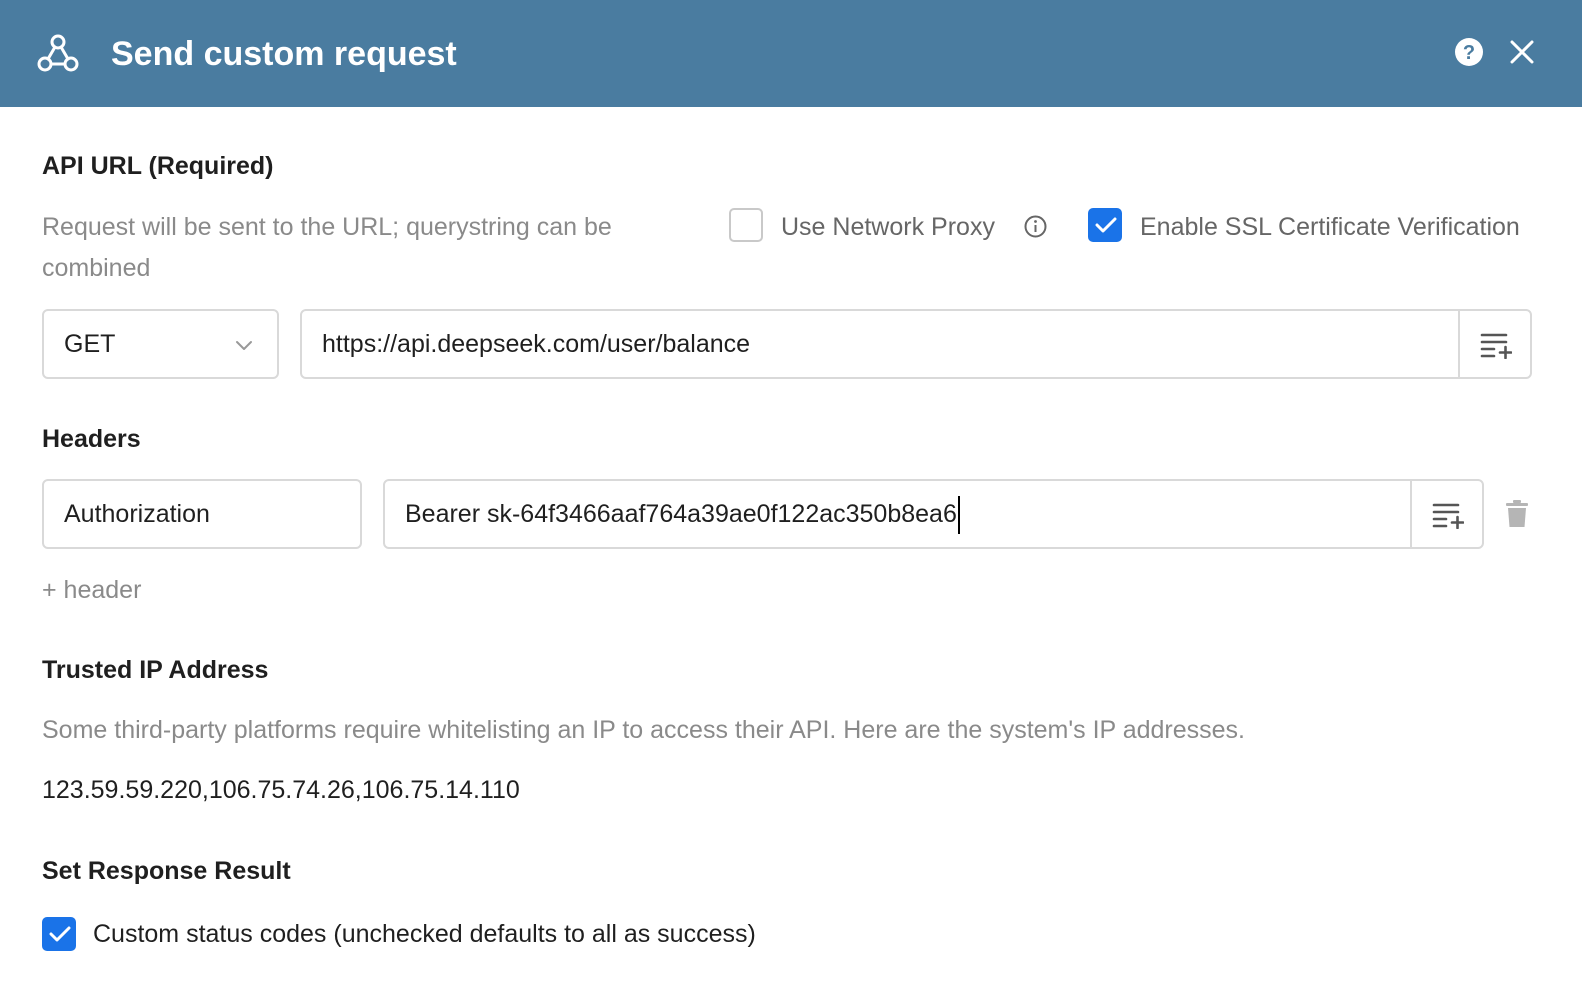 This screenshot has height=990, width=1582. I want to click on trash-icon, so click(1517, 514).